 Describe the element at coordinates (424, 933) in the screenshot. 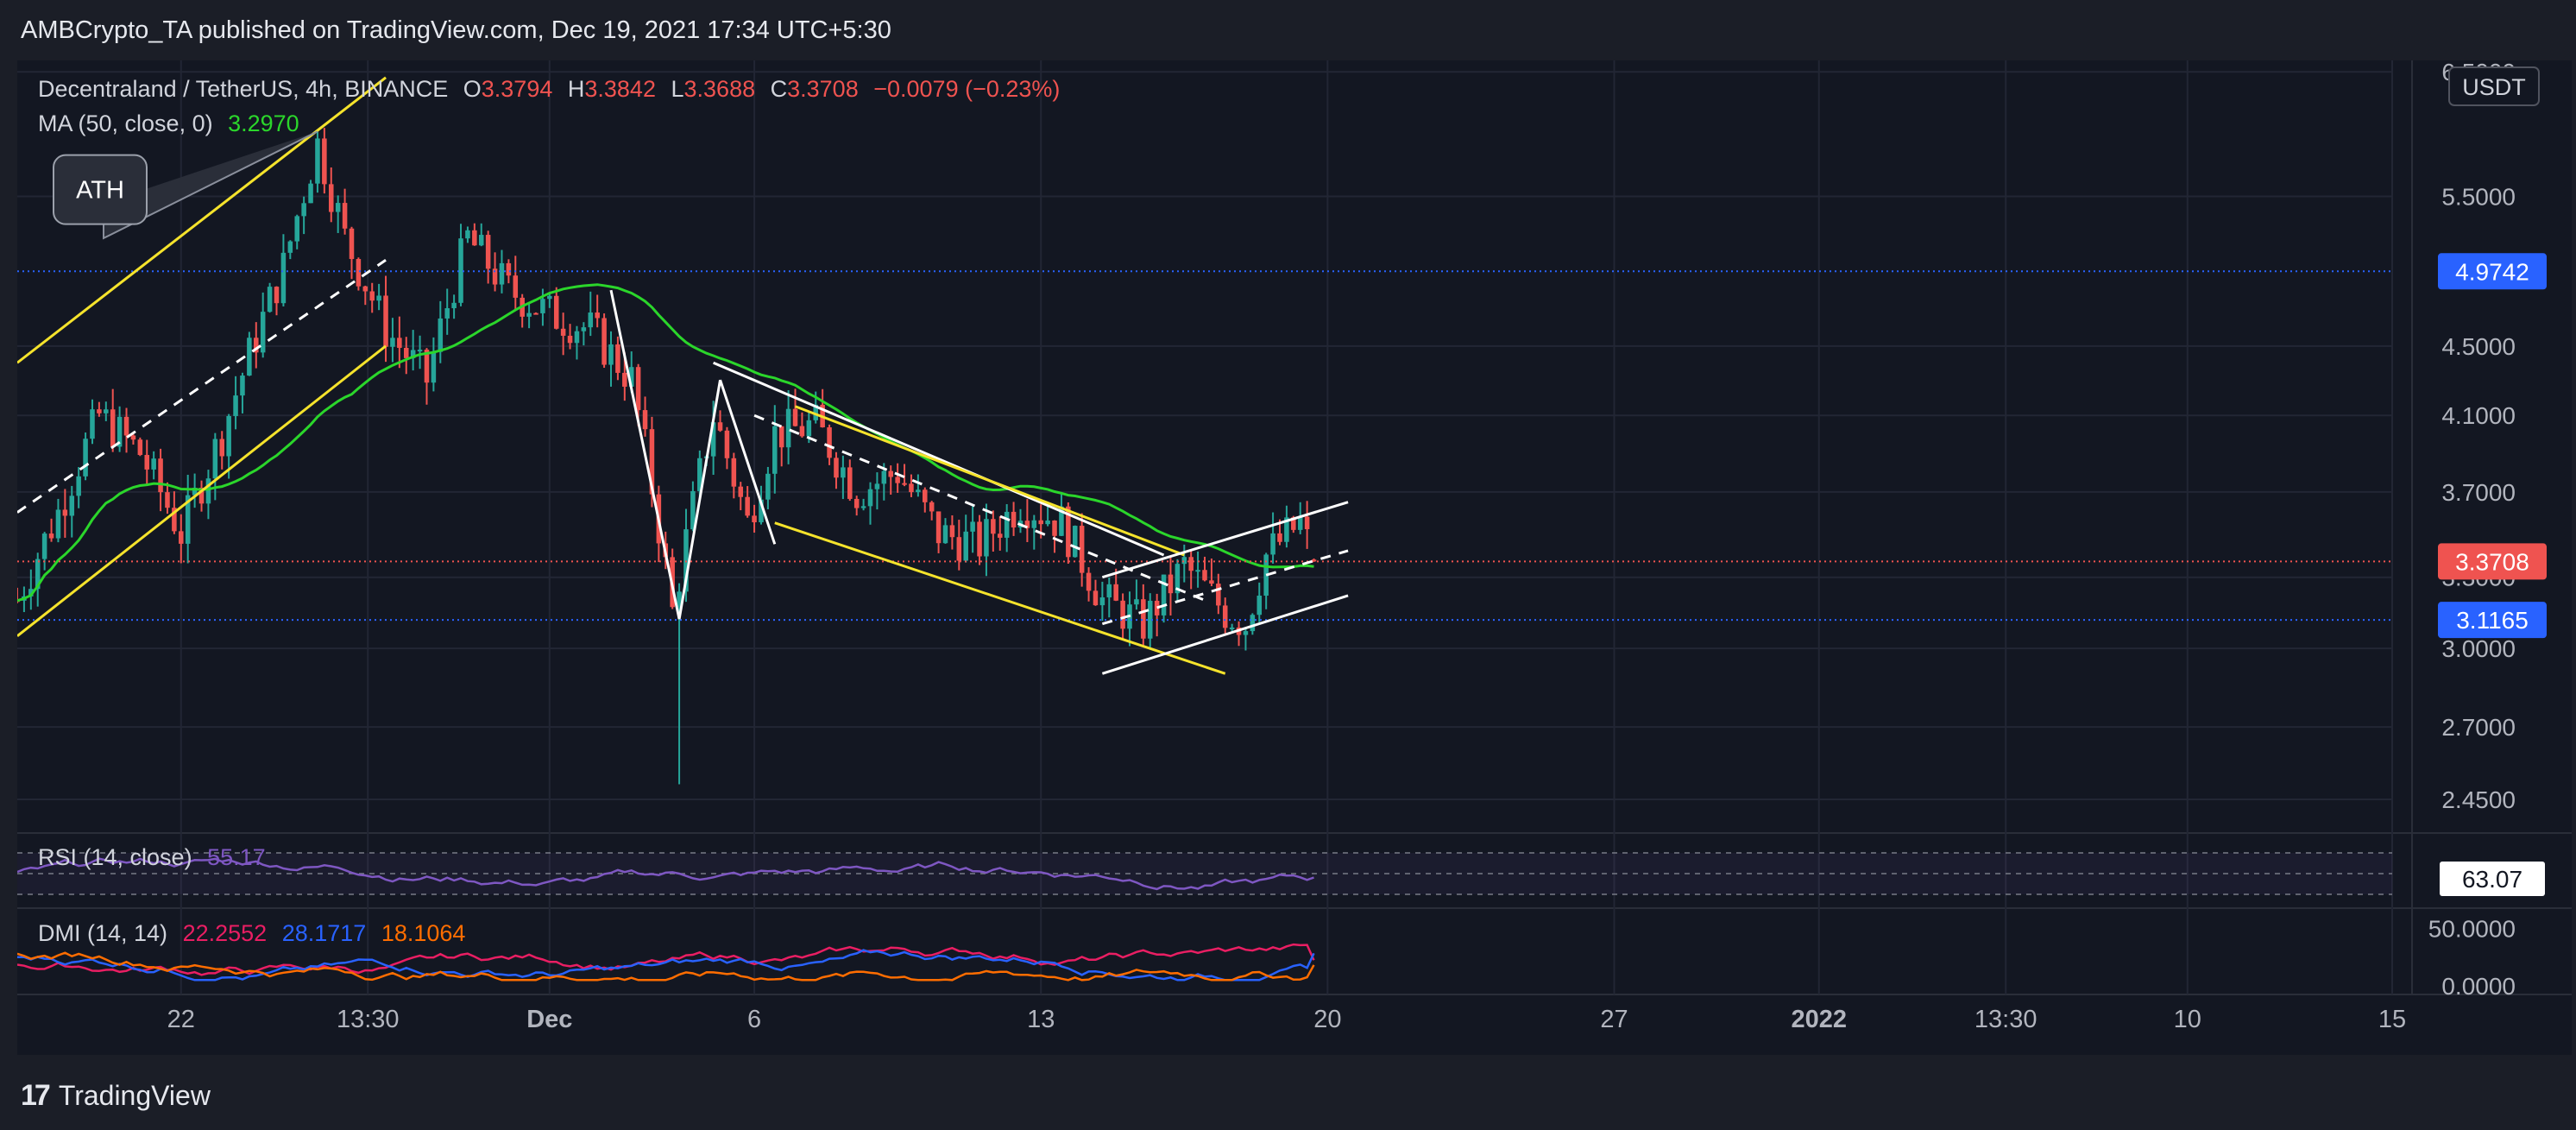

I see `adx-value: 18.1064` at that location.